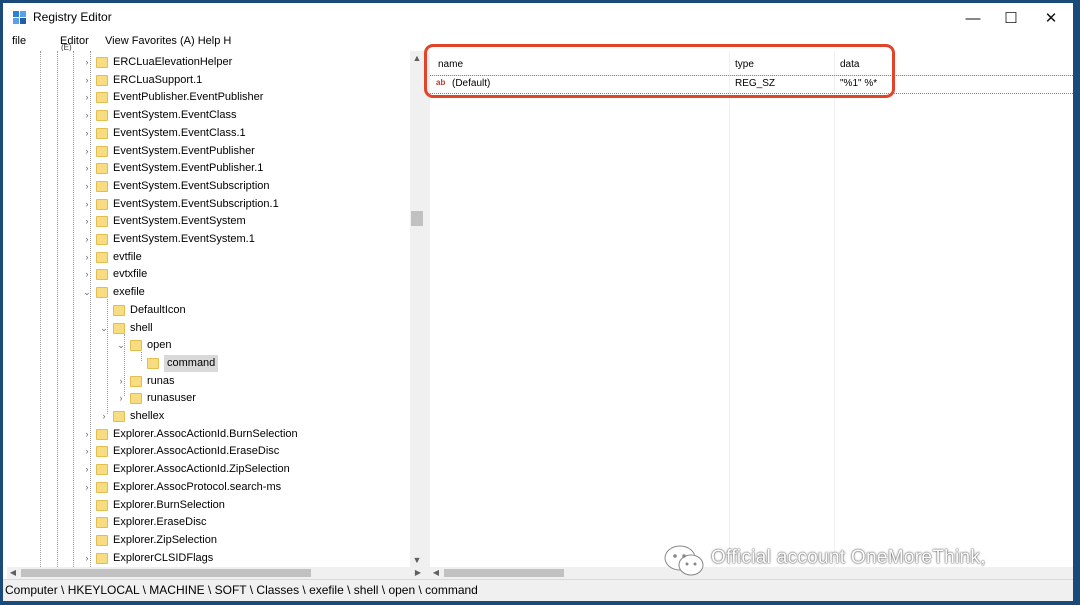 The image size is (1080, 605). Describe the element at coordinates (184, 150) in the screenshot. I see `tree-item-label: EventSystem.EventPublisher` at that location.